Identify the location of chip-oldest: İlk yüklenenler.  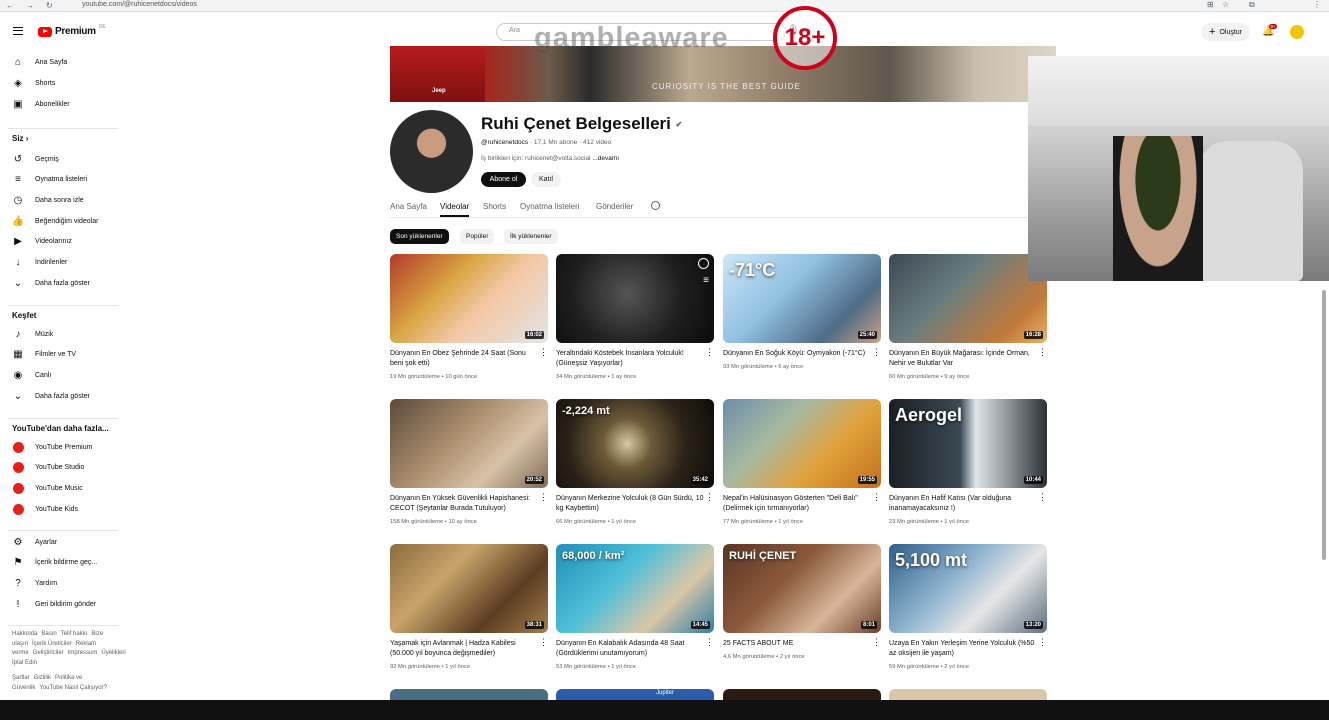
(531, 236).